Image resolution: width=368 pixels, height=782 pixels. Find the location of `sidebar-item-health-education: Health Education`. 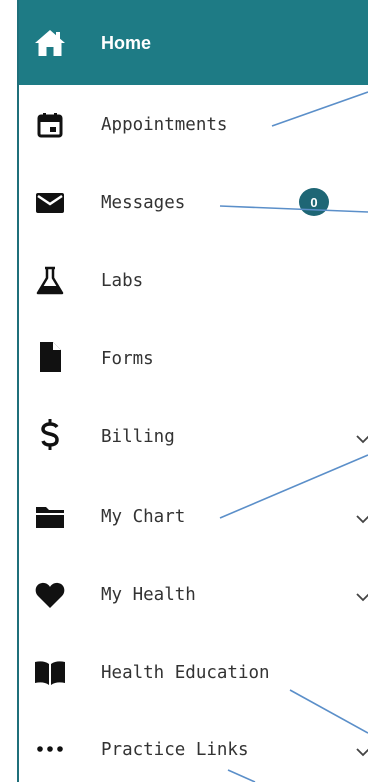

sidebar-item-health-education: Health Education is located at coordinates (193, 673).